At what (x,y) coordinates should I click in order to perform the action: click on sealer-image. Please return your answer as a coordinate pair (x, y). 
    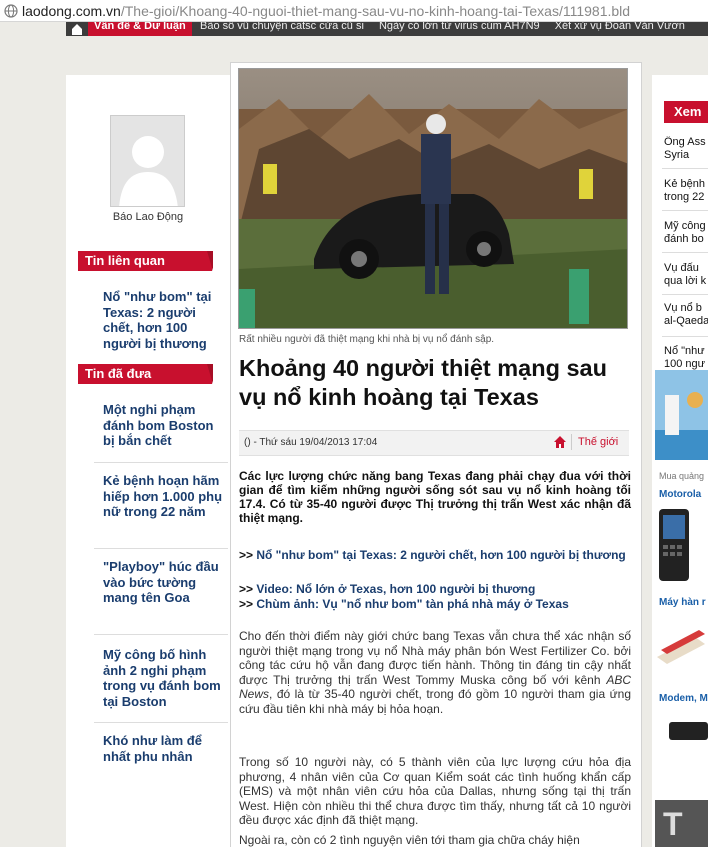
    Looking at the image, I should click on (681, 647).